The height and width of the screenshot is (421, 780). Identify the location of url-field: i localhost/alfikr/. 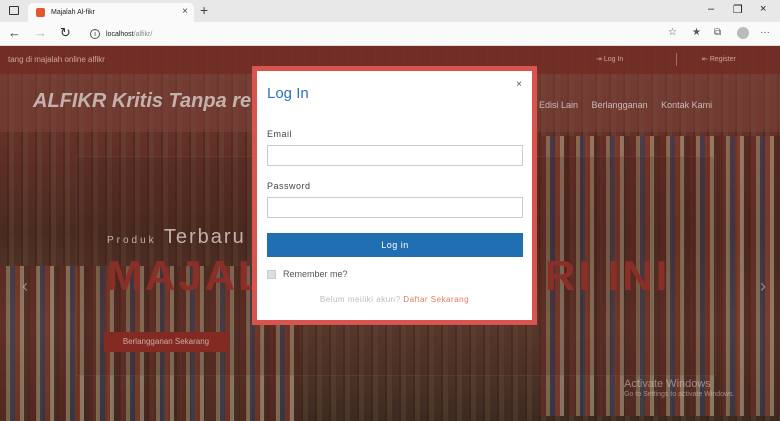
(370, 34).